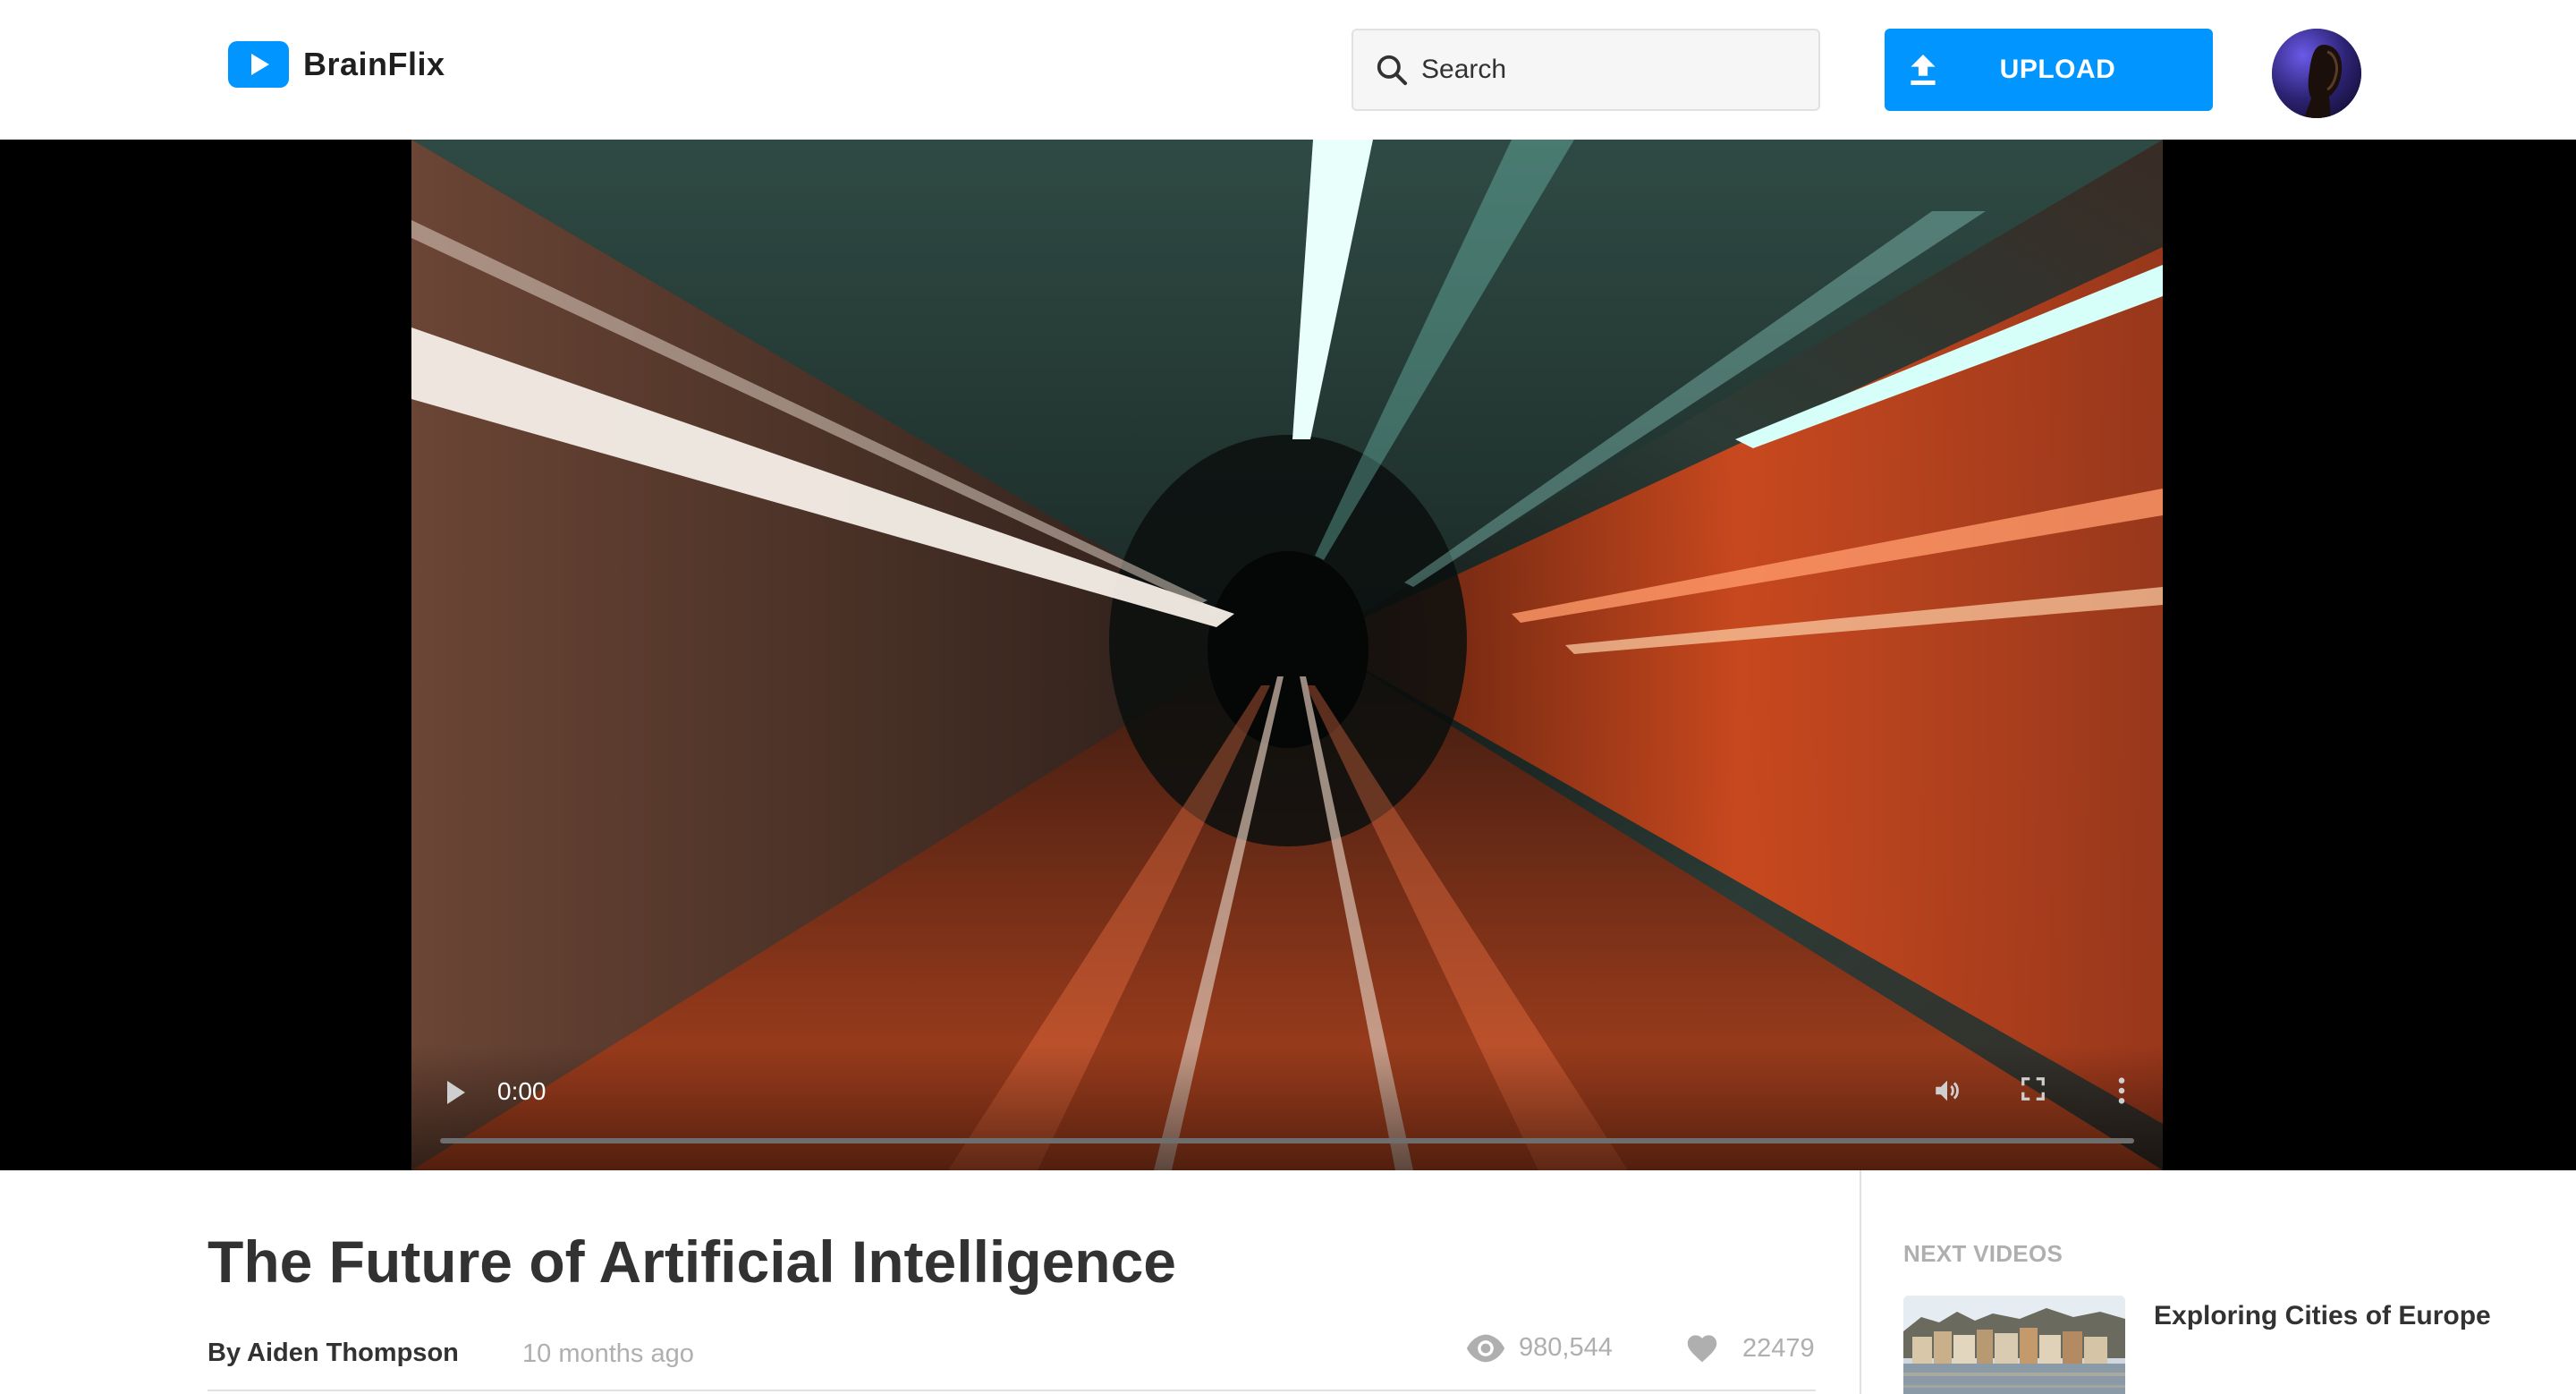  Describe the element at coordinates (2216, 1344) in the screenshot. I see `next-video-item: Exploring Cities of Europe` at that location.